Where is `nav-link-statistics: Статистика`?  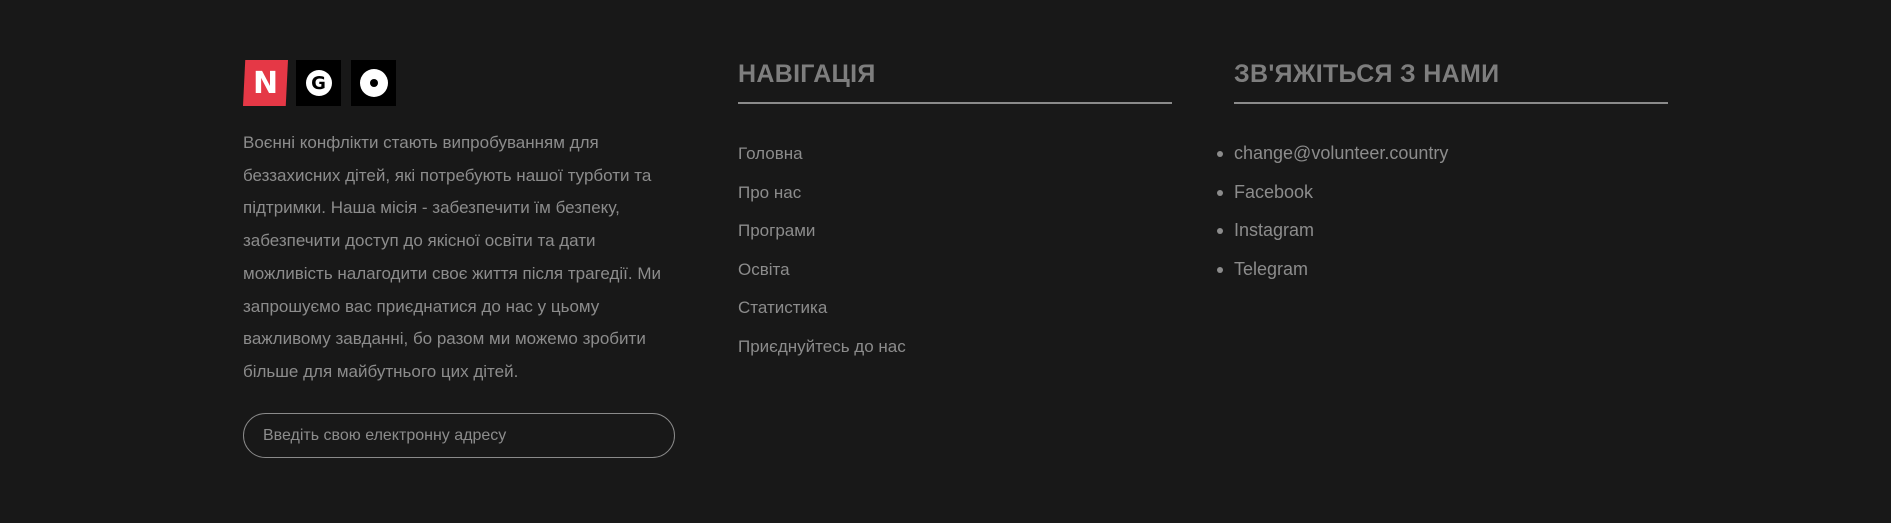 nav-link-statistics: Статистика is located at coordinates (822, 311).